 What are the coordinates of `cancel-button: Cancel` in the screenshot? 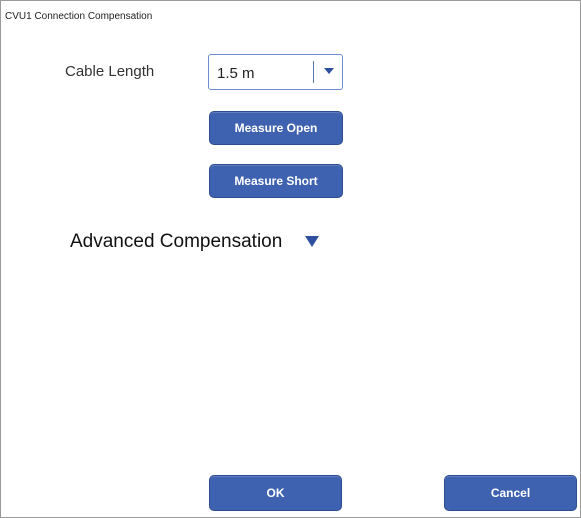 It's located at (510, 493).